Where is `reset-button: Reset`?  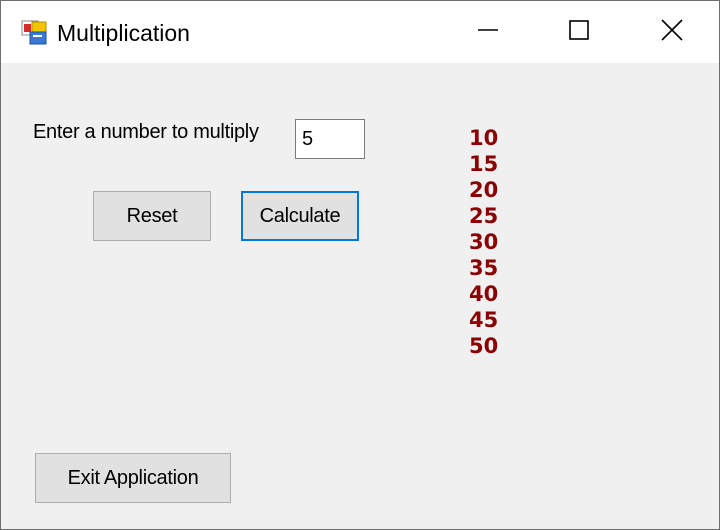
reset-button: Reset is located at coordinates (152, 216).